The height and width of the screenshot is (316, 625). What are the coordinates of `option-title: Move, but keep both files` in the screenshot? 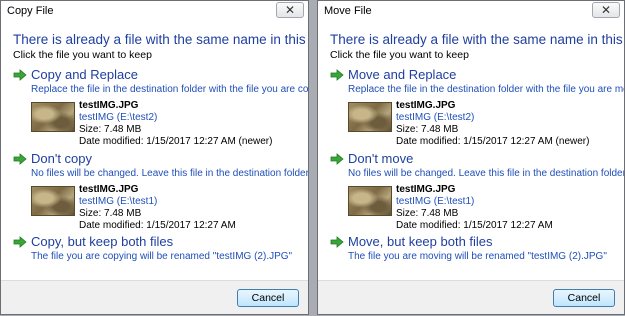 It's located at (420, 241).